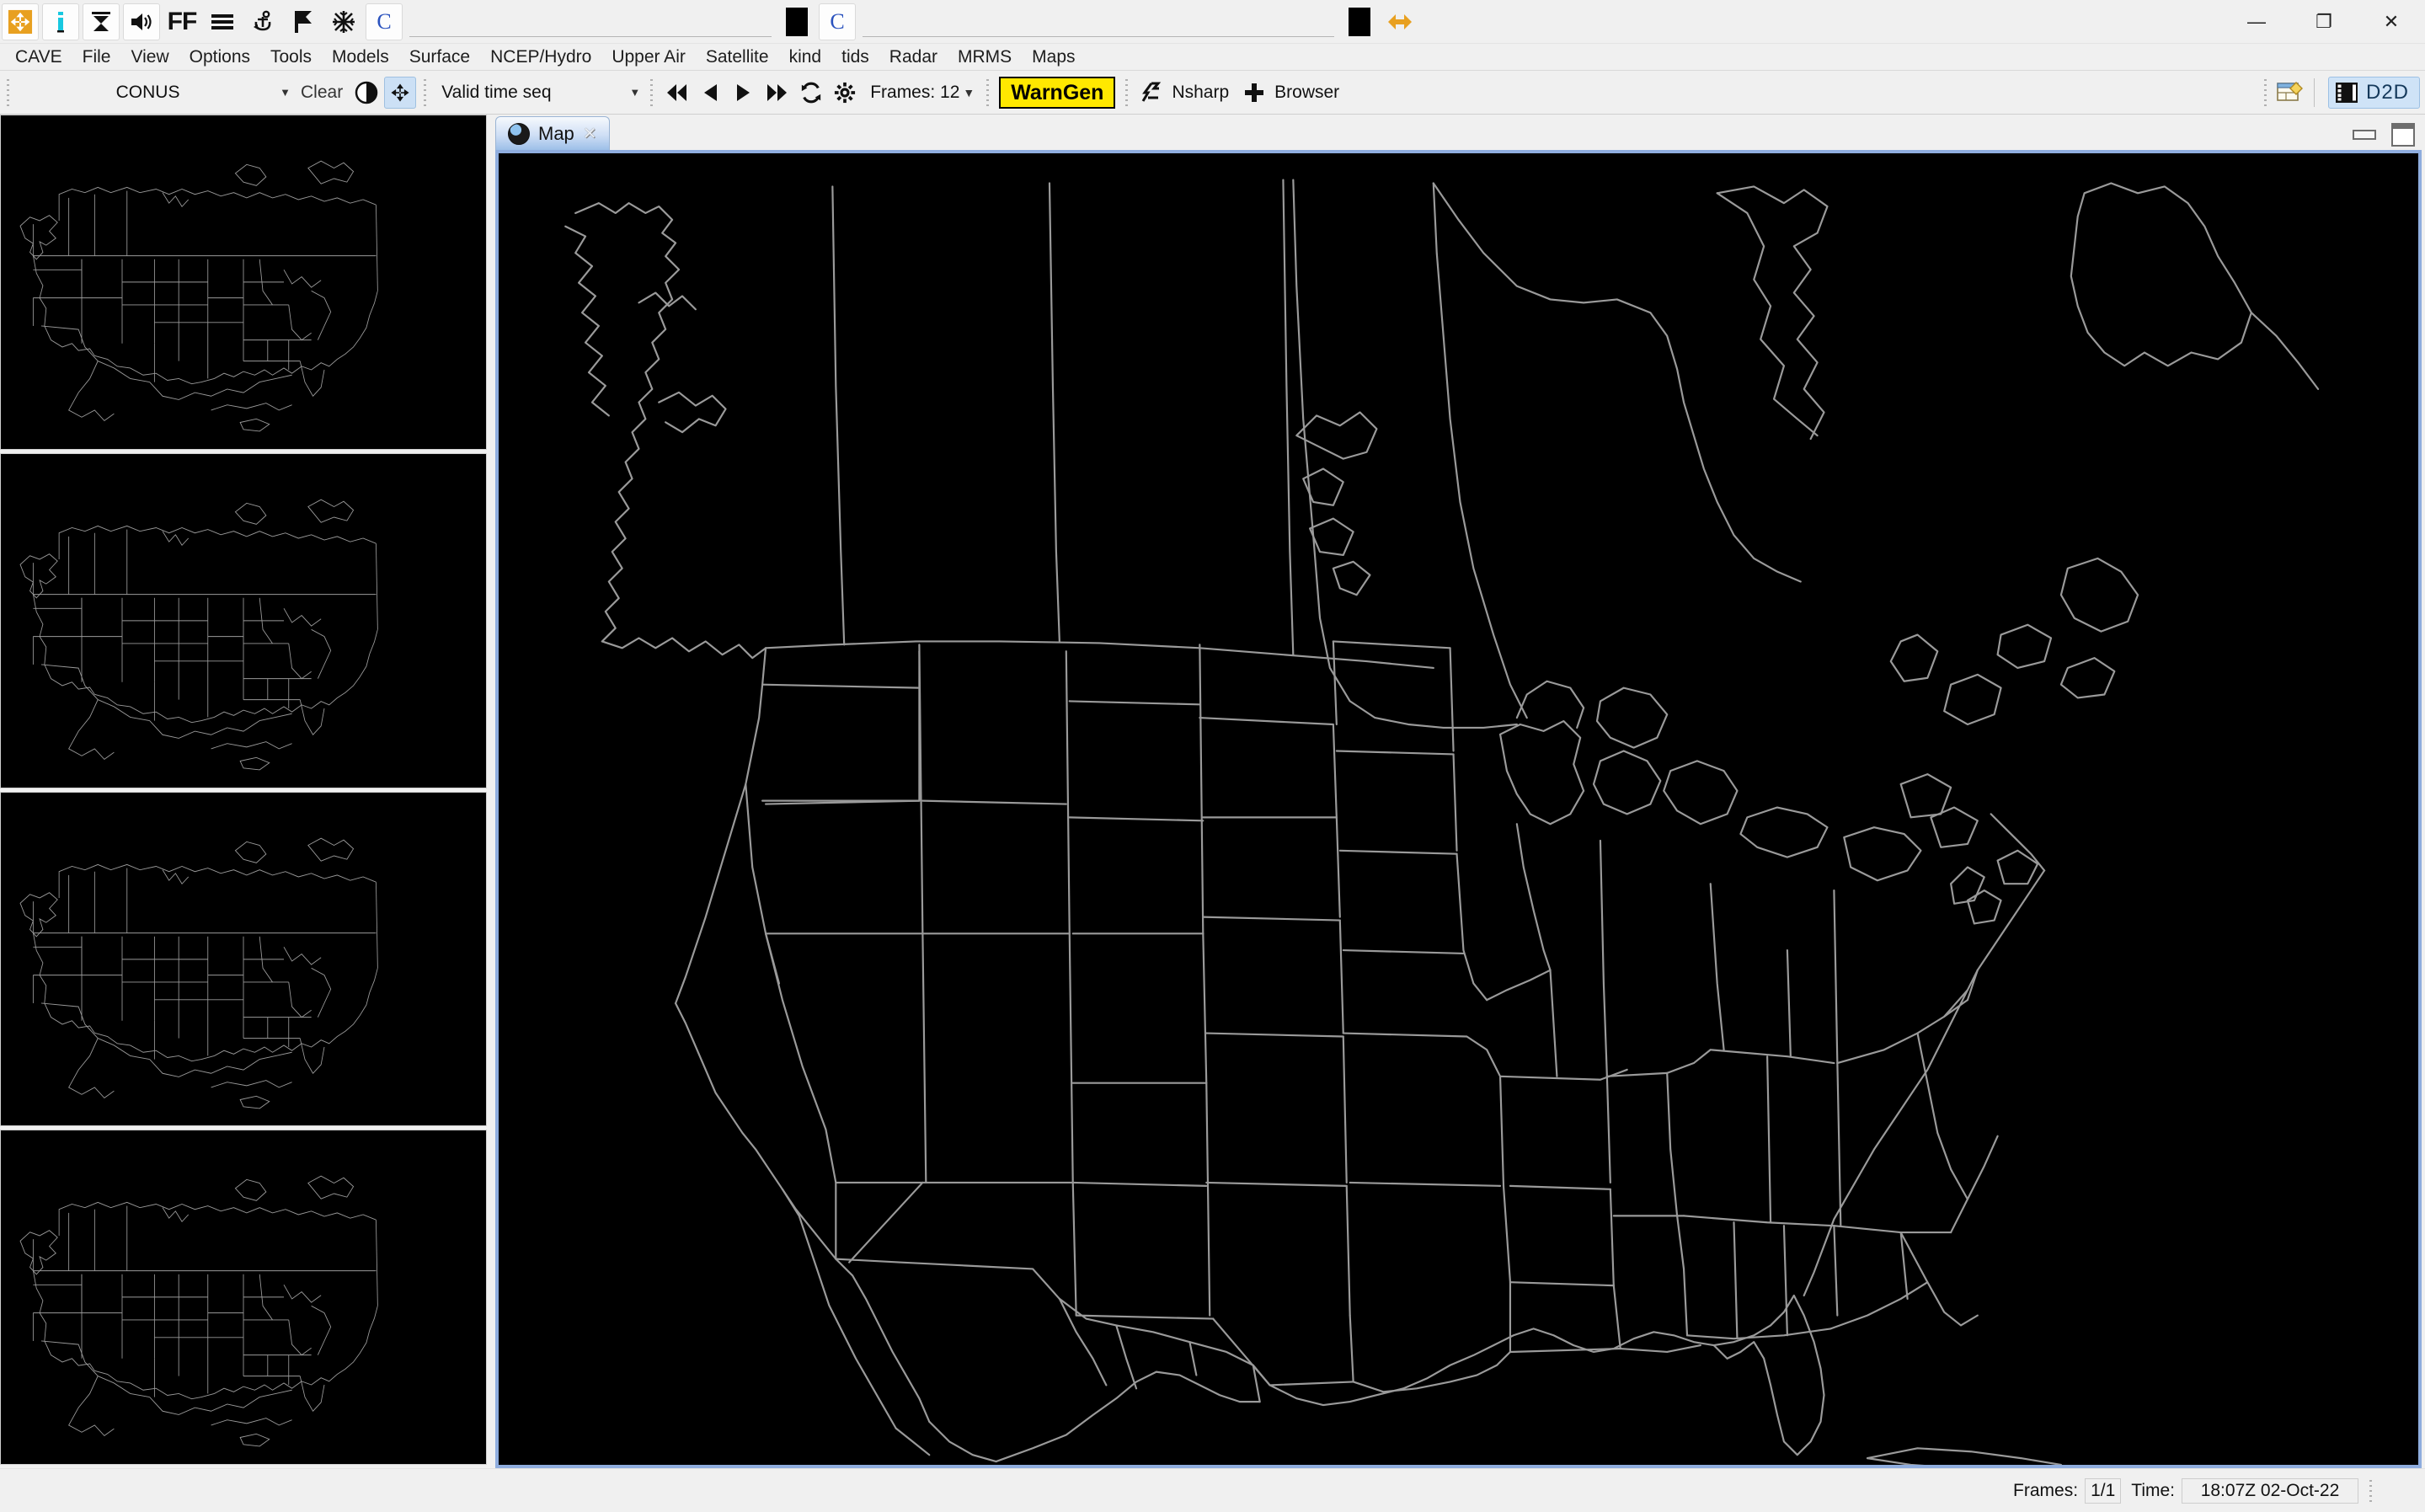 This screenshot has width=2425, height=1512. Describe the element at coordinates (1151, 93) in the screenshot. I see `nsharp-icon` at that location.